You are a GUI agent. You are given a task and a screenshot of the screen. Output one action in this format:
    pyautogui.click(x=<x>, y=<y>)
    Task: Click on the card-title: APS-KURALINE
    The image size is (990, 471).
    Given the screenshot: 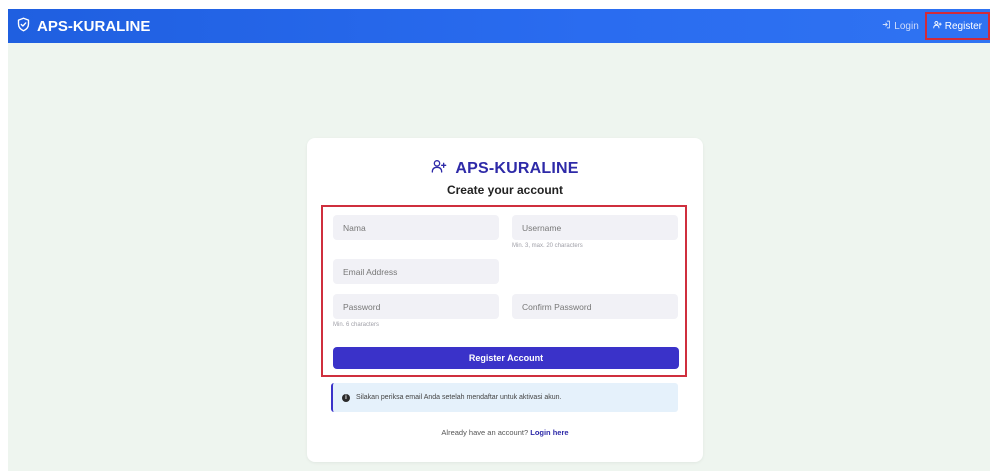 What is the action you would take?
    pyautogui.click(x=505, y=168)
    